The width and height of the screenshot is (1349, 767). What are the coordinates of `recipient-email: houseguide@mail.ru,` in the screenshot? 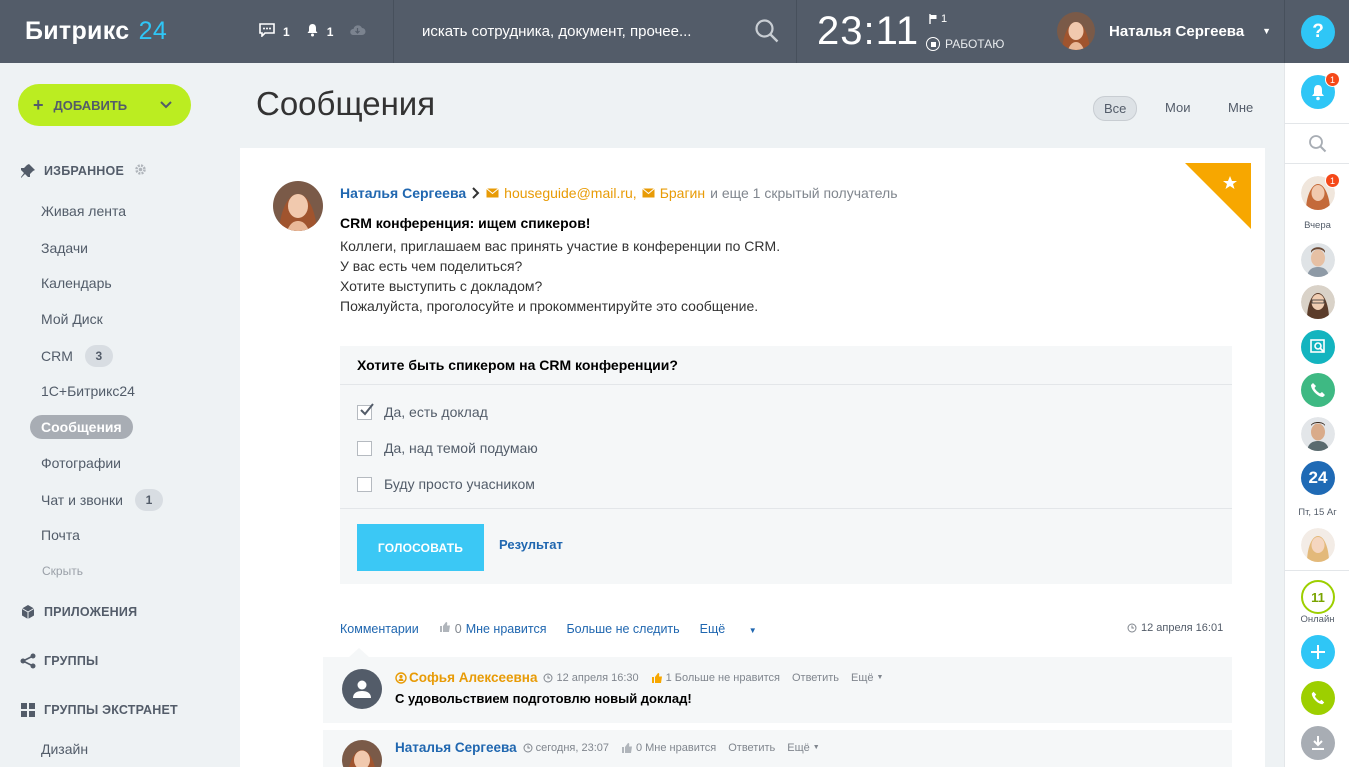 It's located at (570, 193).